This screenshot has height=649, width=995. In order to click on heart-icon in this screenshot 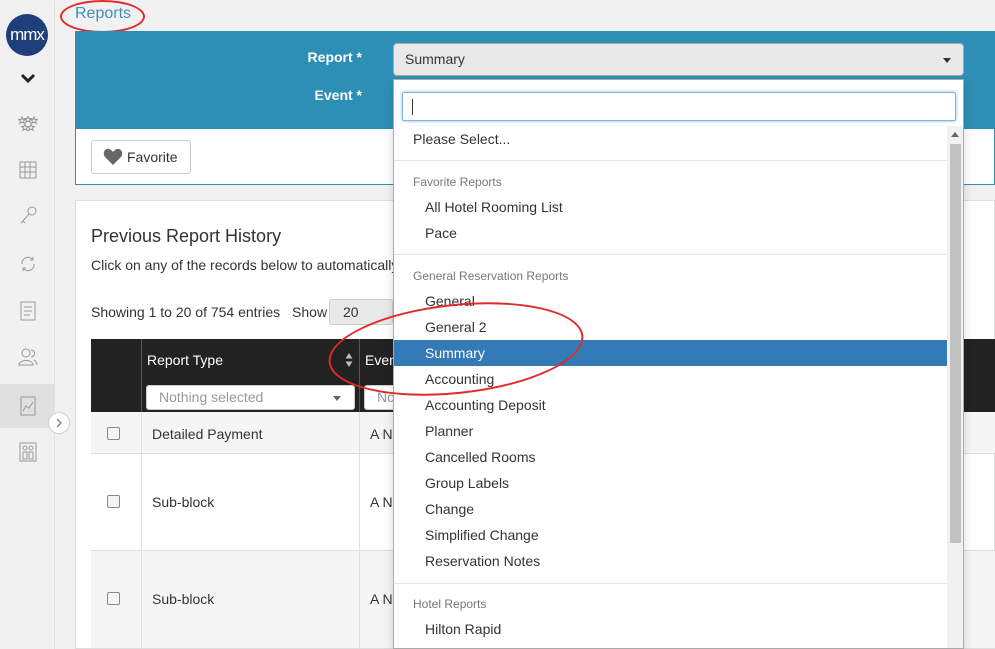, I will do `click(113, 156)`.